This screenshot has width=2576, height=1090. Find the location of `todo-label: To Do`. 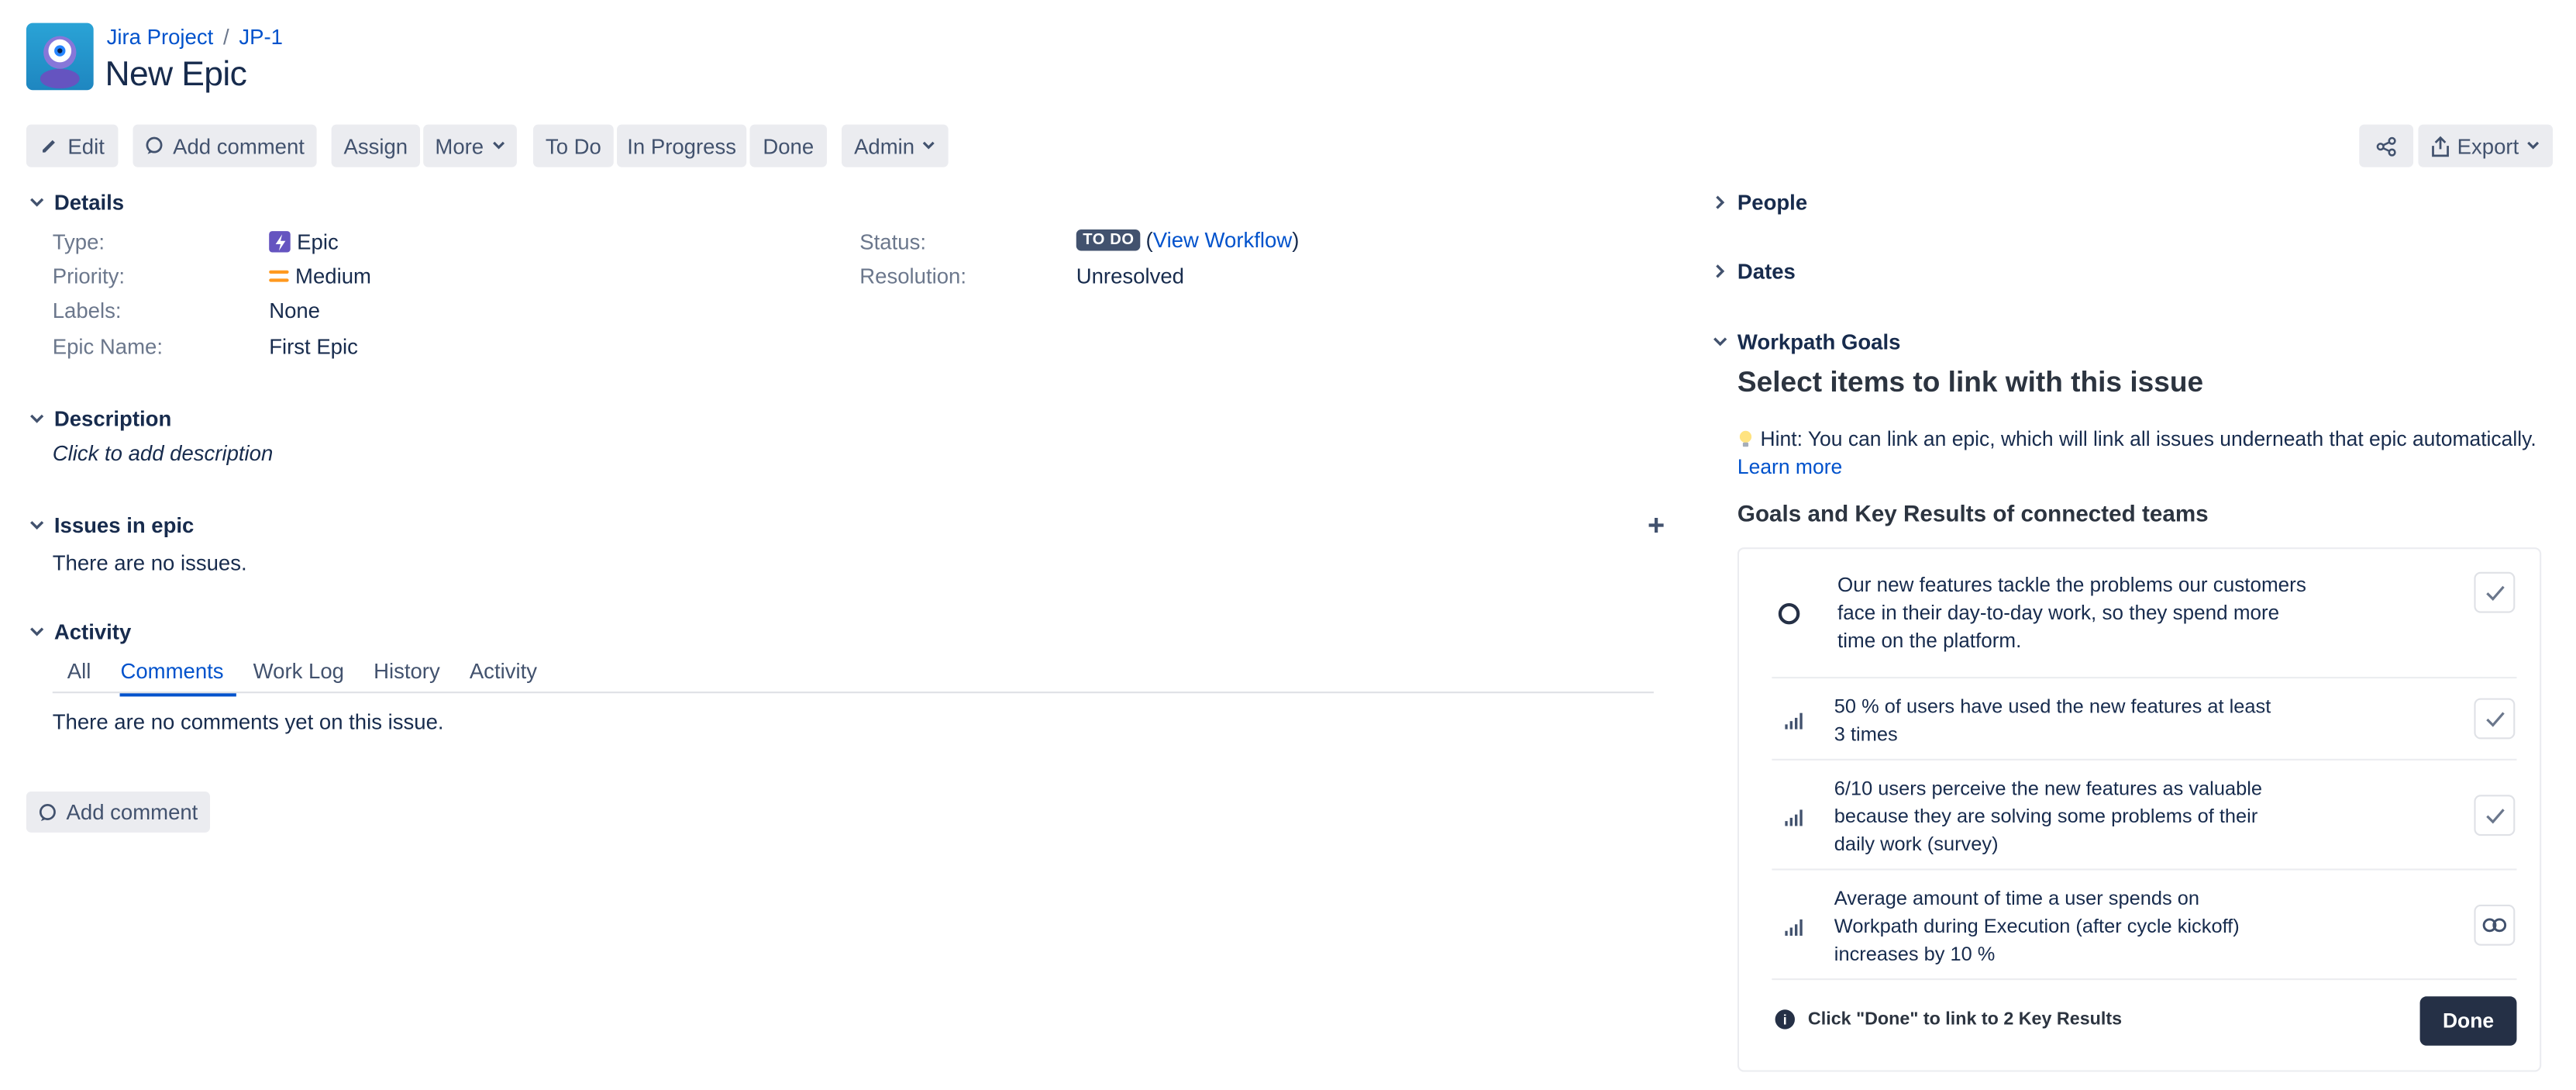

todo-label: To Do is located at coordinates (573, 146).